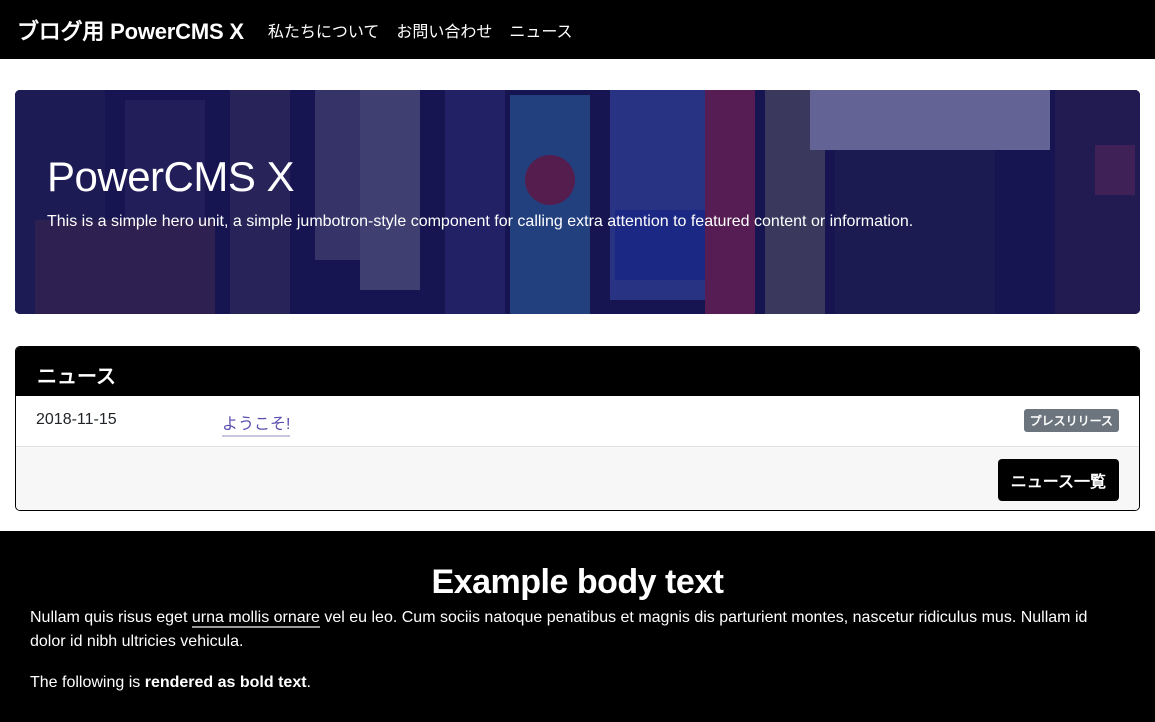 The width and height of the screenshot is (1155, 722). Describe the element at coordinates (324, 30) in the screenshot. I see `nav-link-about: 私たちについて` at that location.